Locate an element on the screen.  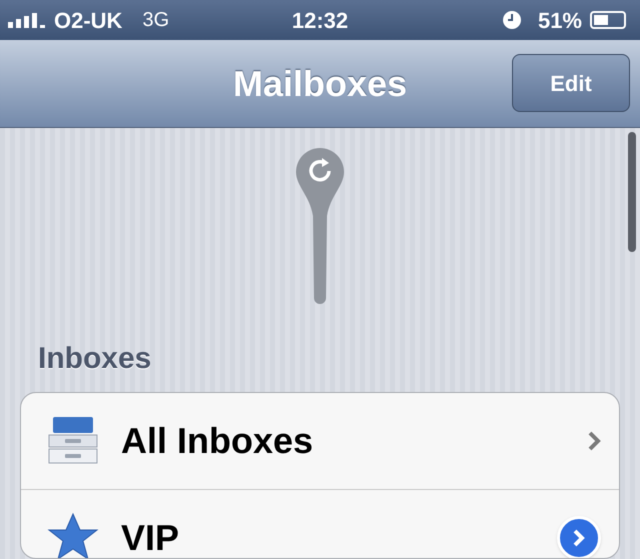
mailbox-label: VIP is located at coordinates (150, 537).